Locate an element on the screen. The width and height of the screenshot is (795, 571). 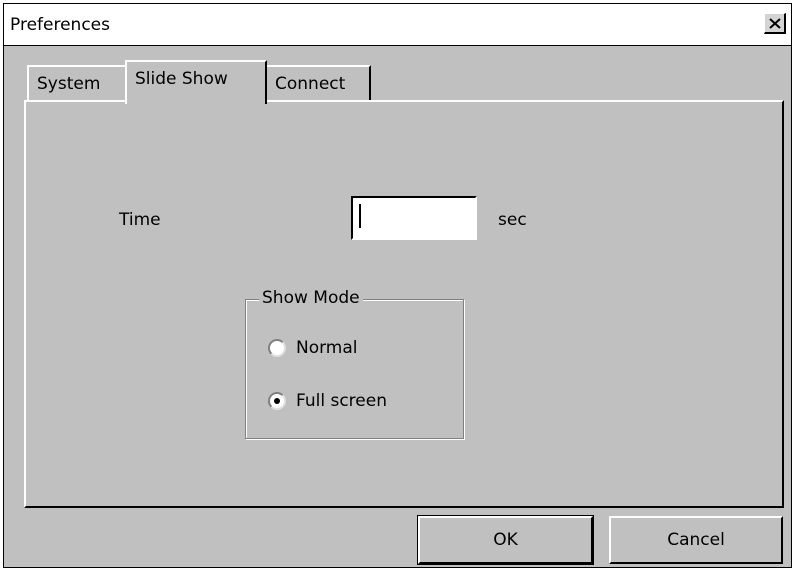
show-mode-legend: Show Mode is located at coordinates (311, 298).